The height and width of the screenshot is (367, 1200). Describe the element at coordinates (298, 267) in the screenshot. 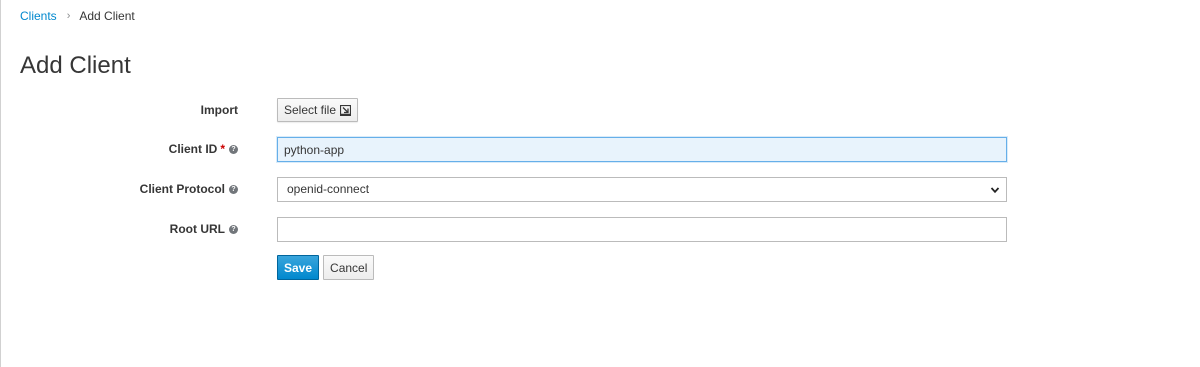

I see `save-button: Save` at that location.